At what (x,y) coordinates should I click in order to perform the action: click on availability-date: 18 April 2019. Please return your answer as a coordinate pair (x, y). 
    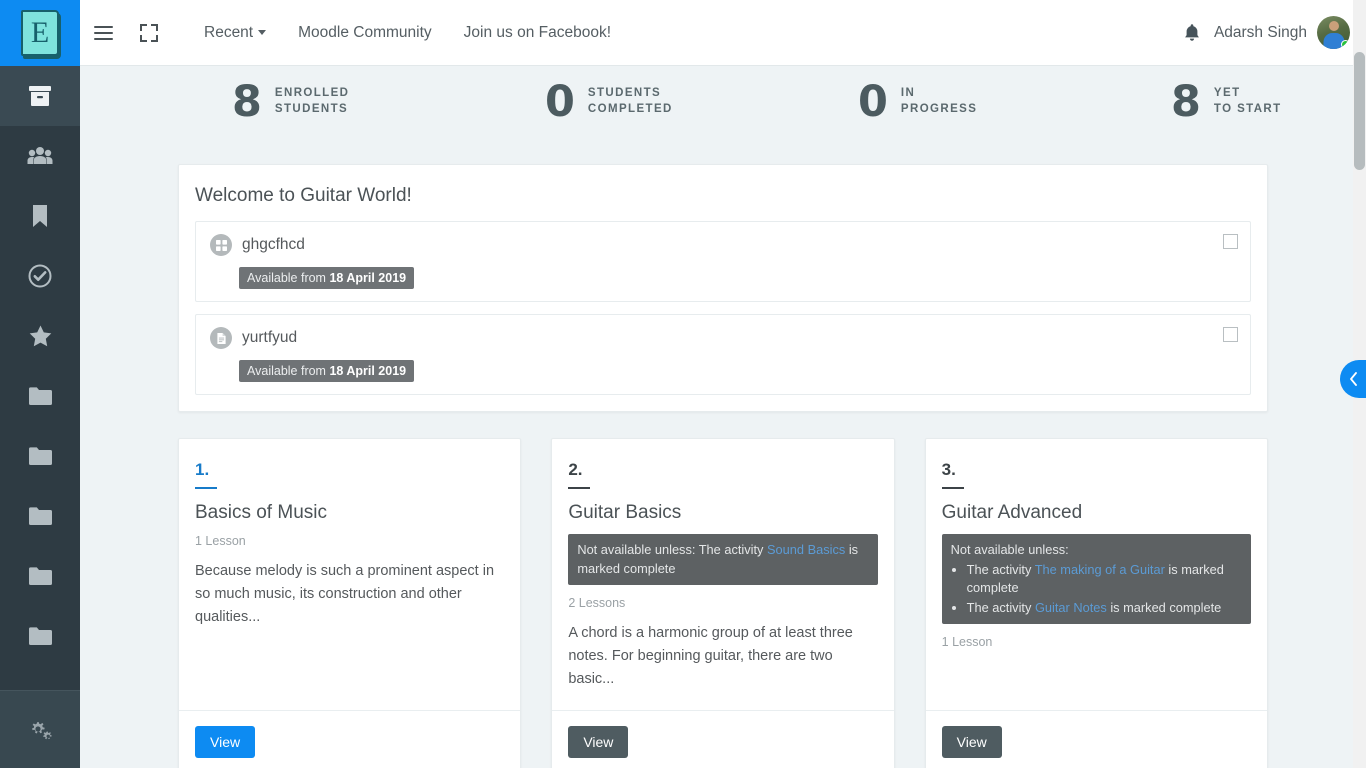
    Looking at the image, I should click on (368, 278).